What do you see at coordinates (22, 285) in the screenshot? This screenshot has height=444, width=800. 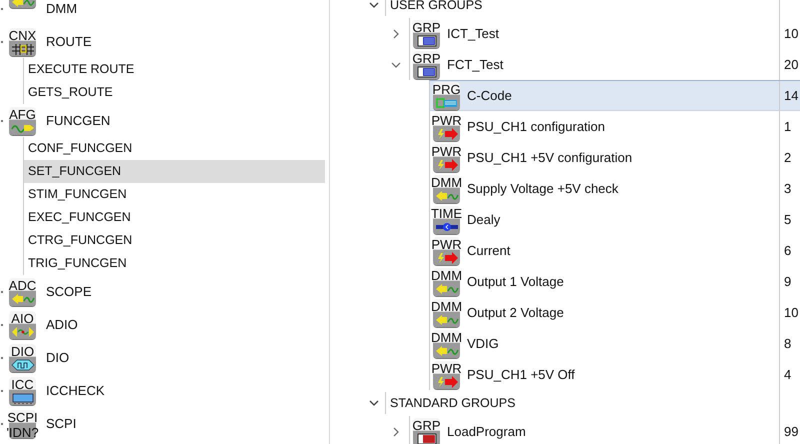 I see `badge-label: ADC` at bounding box center [22, 285].